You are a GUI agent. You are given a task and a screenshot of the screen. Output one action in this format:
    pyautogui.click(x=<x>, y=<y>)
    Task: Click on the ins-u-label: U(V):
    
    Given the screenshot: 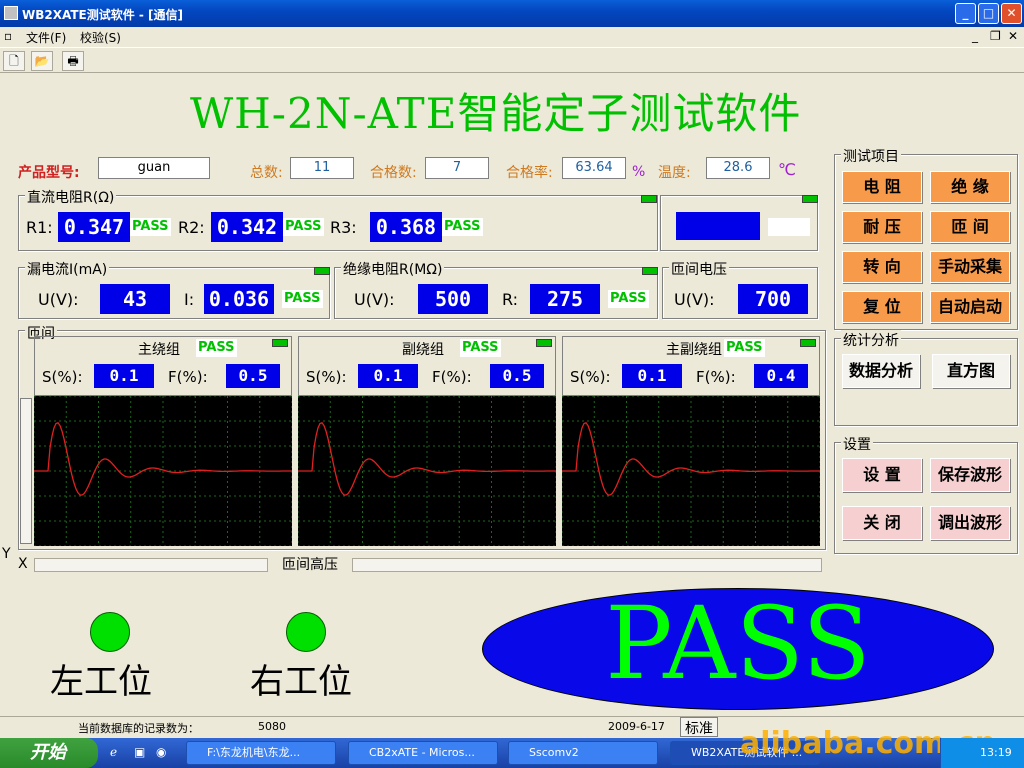 What is the action you would take?
    pyautogui.click(x=374, y=299)
    